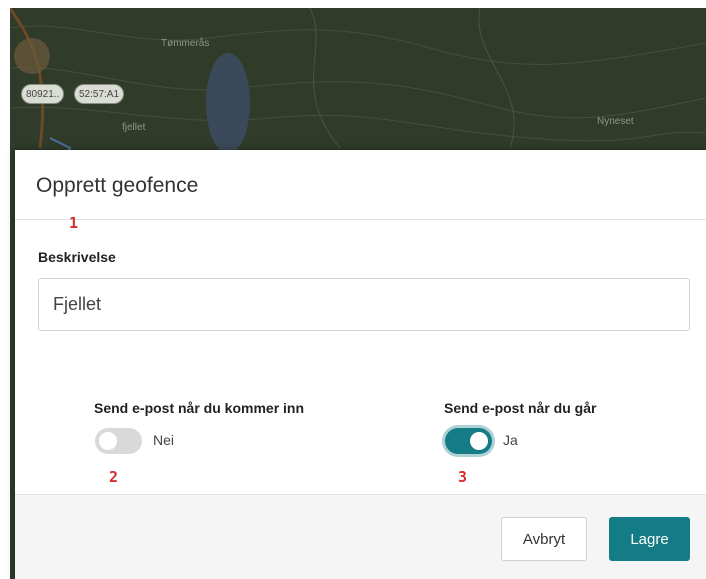 This screenshot has width=706, height=579. I want to click on map-marker-label: 52:57:A1, so click(99, 94).